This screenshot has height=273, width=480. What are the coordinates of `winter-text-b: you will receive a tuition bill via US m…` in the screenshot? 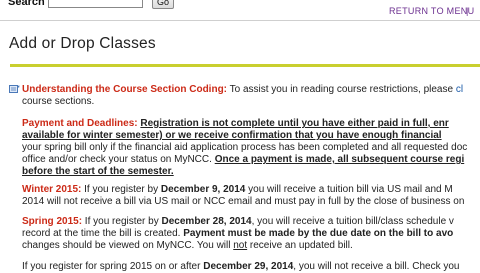 It's located at (349, 189).